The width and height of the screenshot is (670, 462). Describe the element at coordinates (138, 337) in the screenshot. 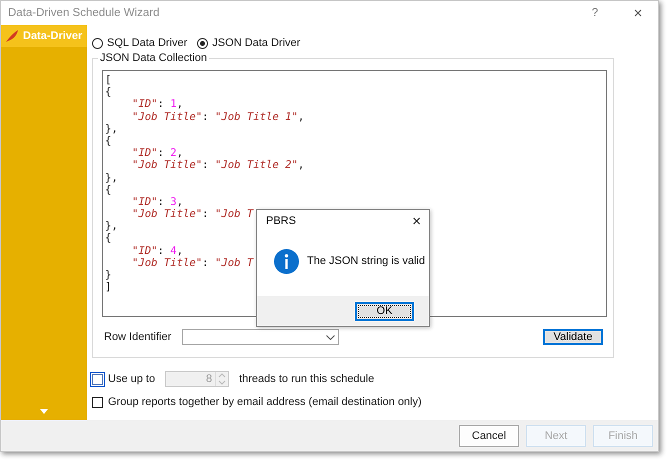

I see `field-label: Row Identifier` at that location.